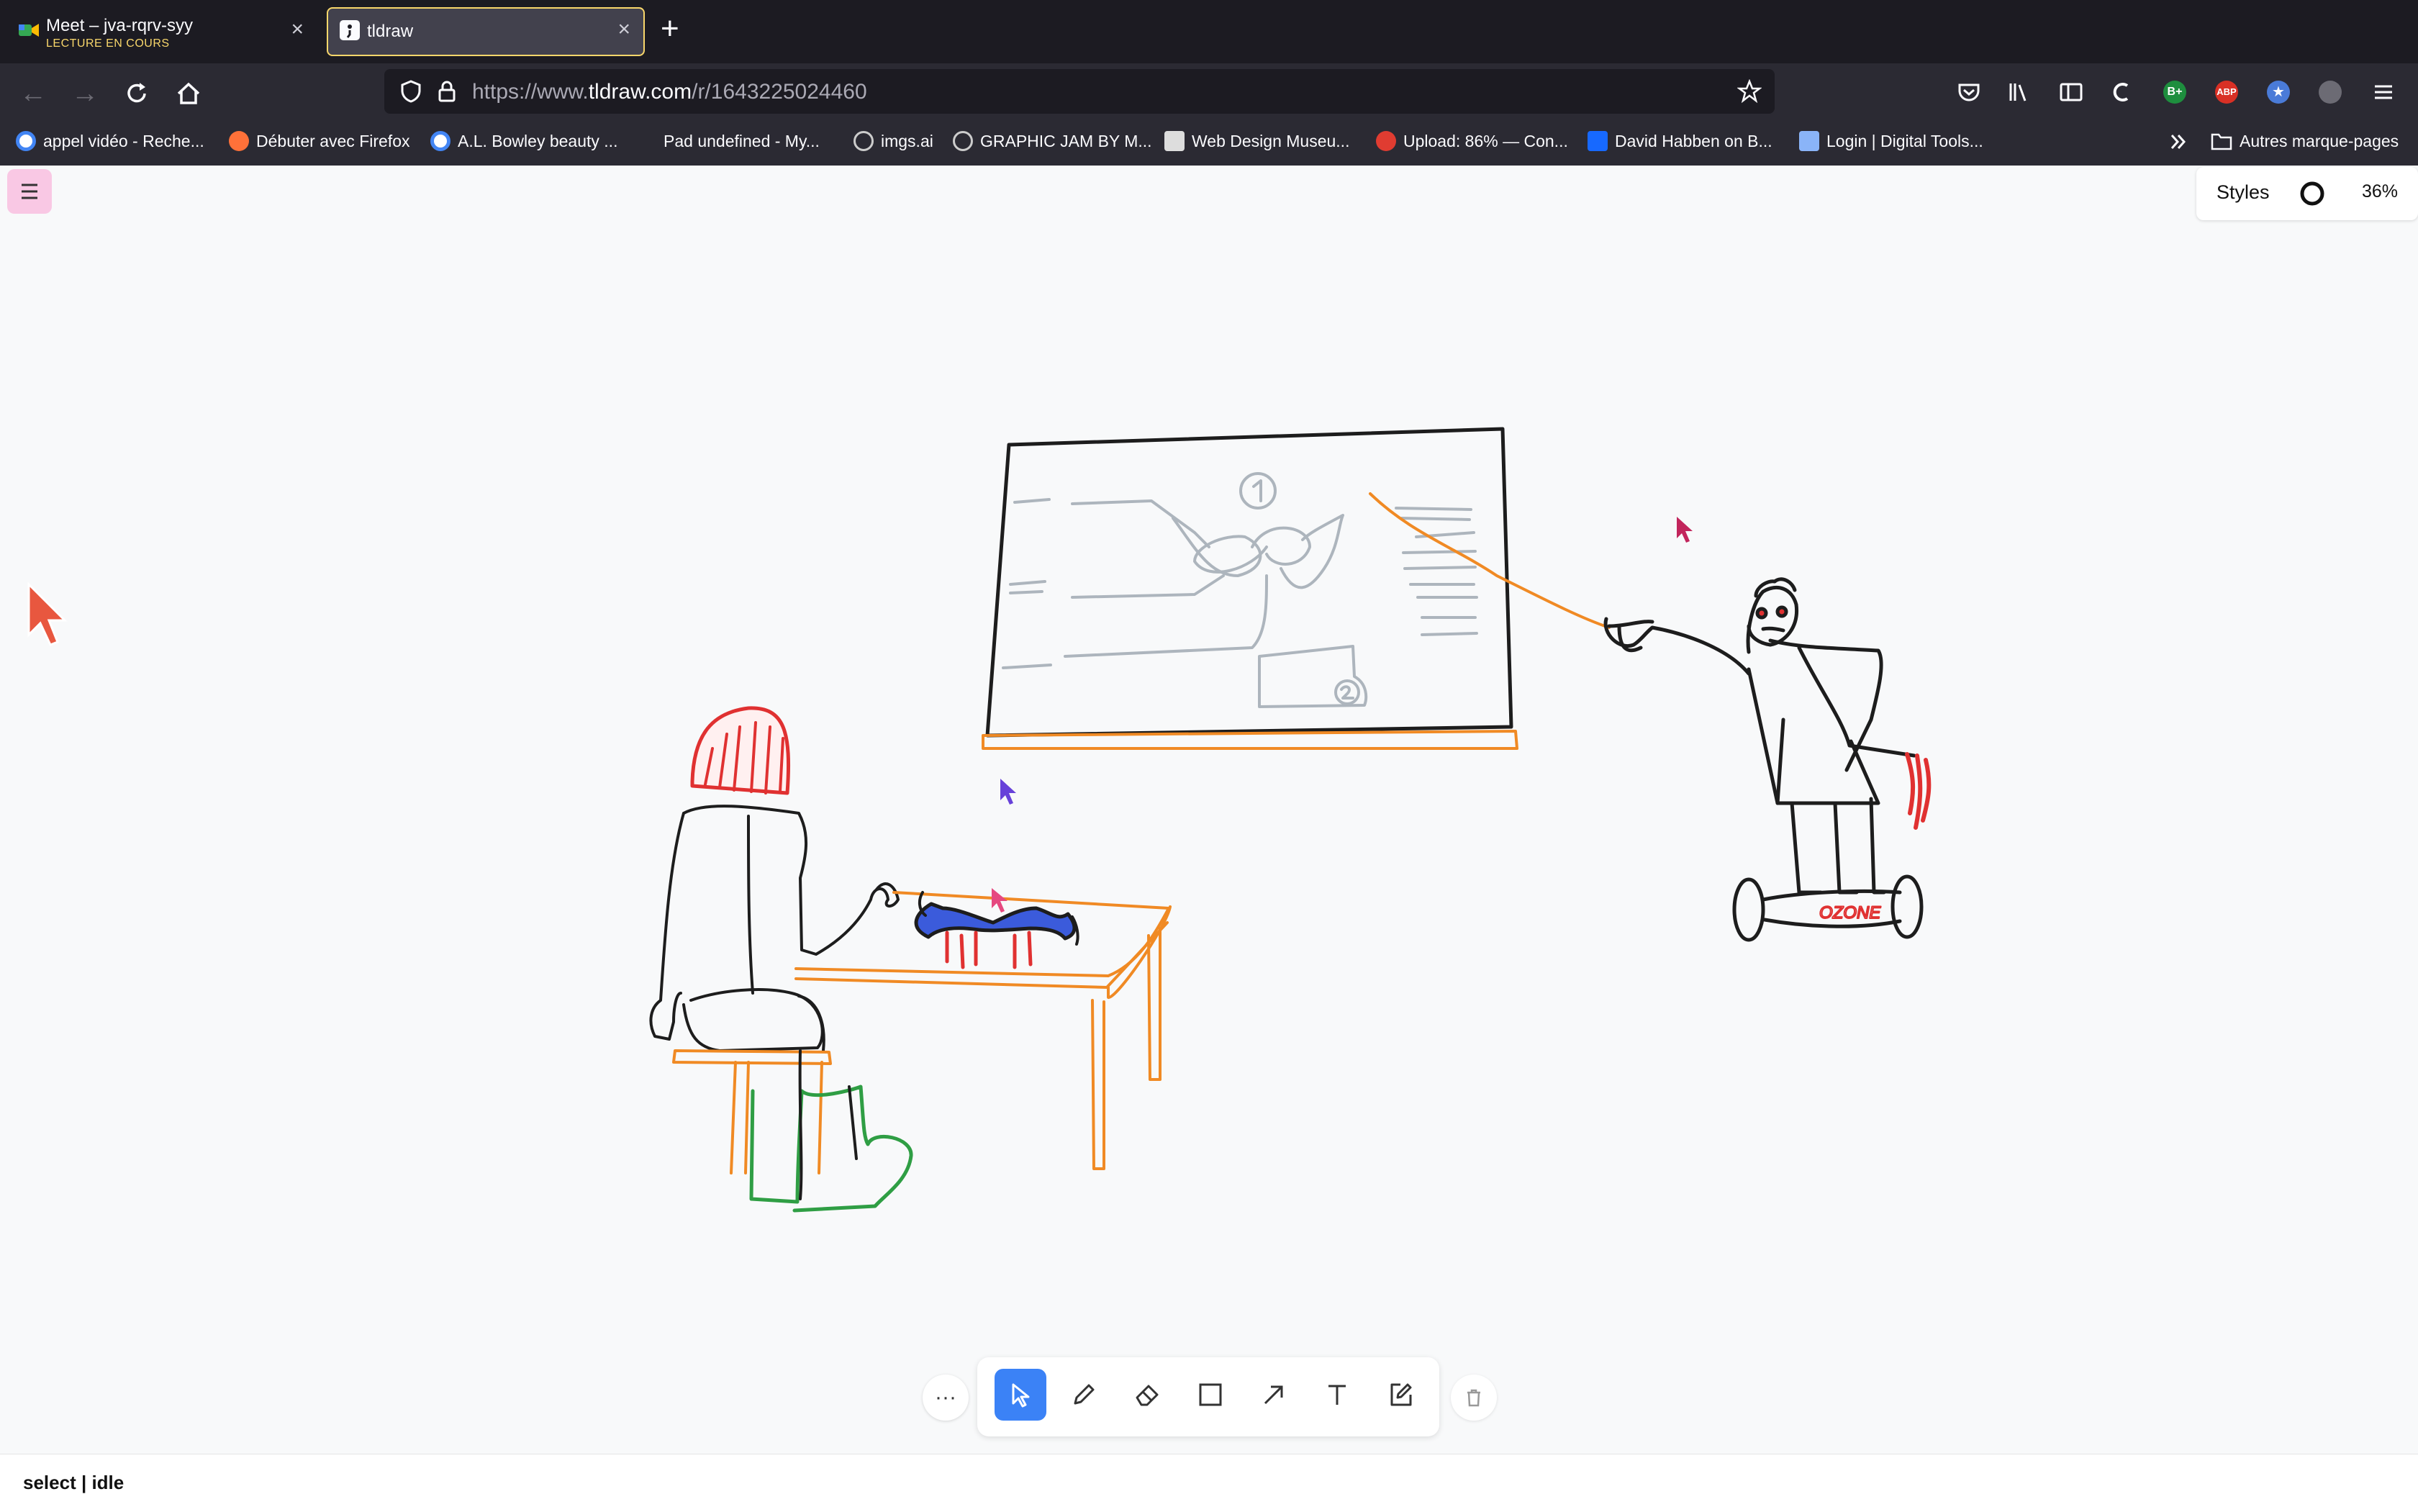  What do you see at coordinates (447, 92) in the screenshot?
I see `lock-icon` at bounding box center [447, 92].